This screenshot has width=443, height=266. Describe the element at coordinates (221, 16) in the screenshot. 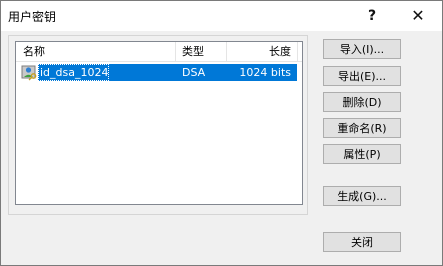

I see `title-bar: 用户密钥 ? ✕` at that location.